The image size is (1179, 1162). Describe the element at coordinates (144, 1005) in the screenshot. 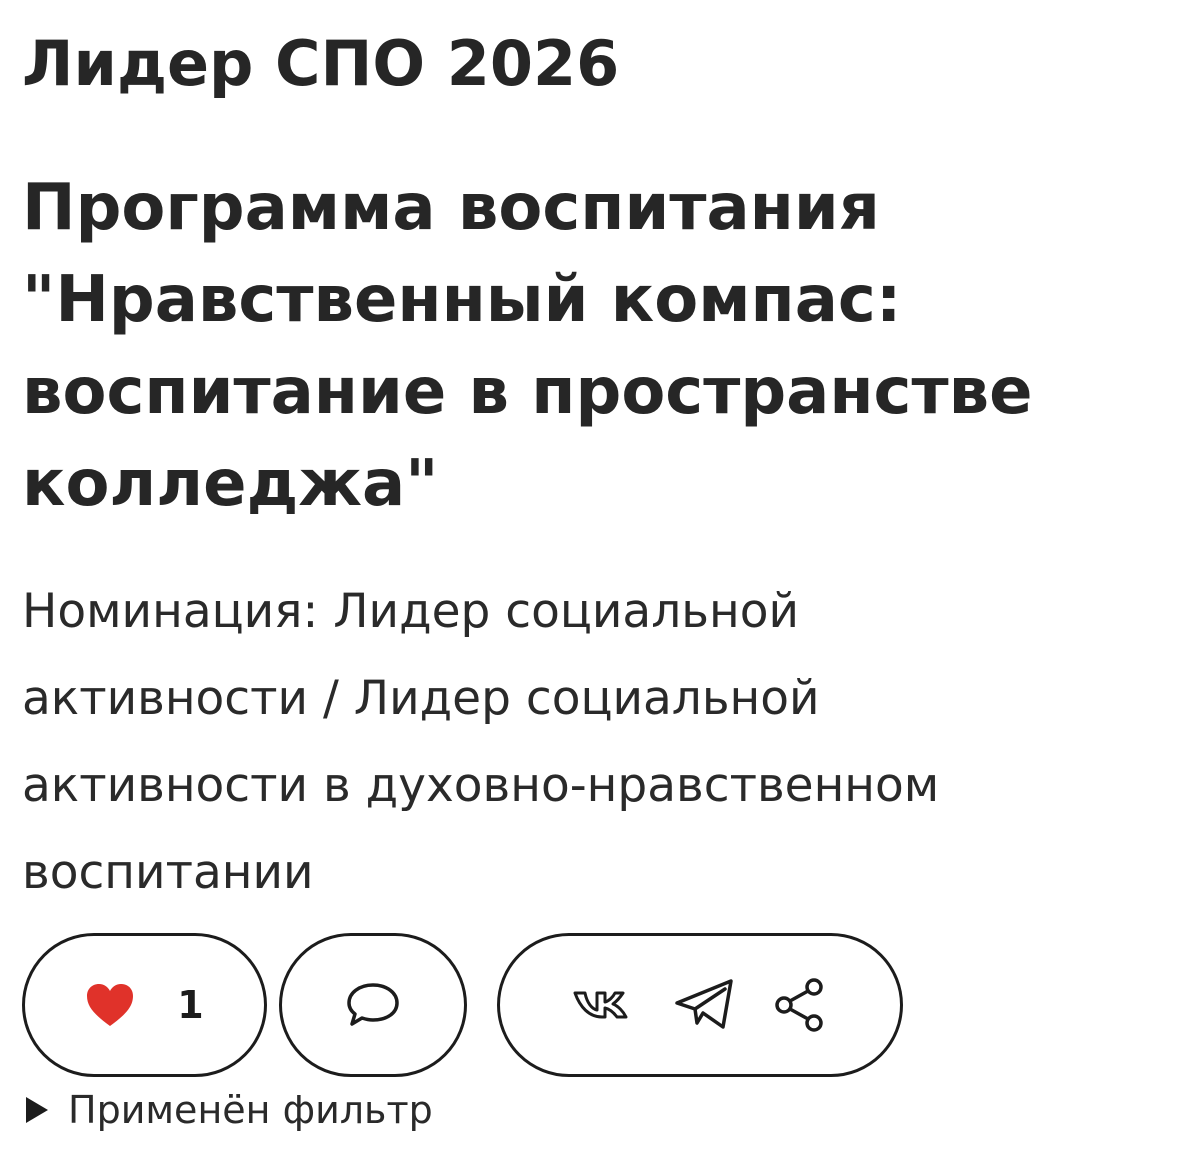

I see `like-button: 1` at that location.